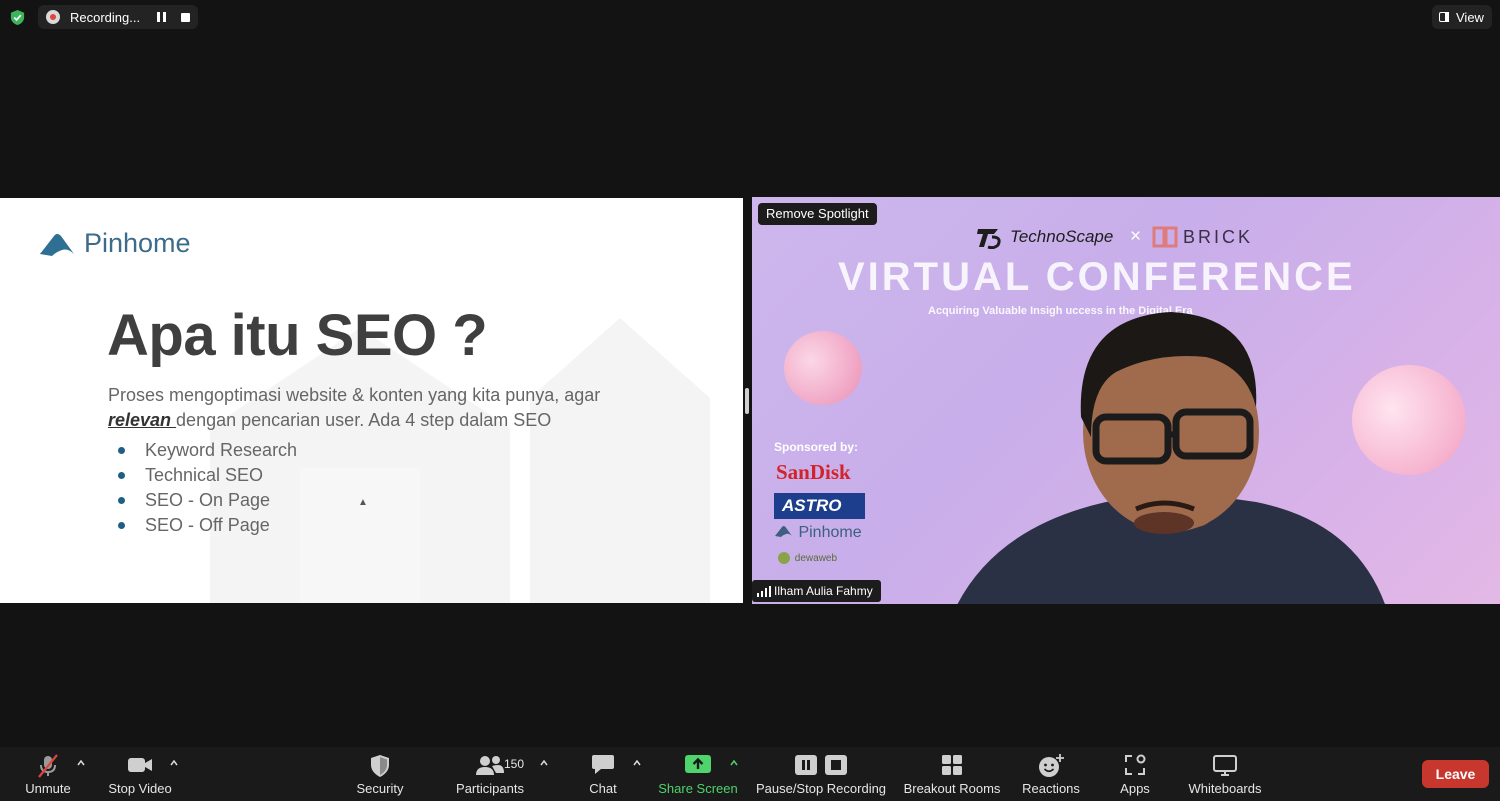 The width and height of the screenshot is (1500, 801). I want to click on sponsor-pinhome-text: Pinhome, so click(830, 532).